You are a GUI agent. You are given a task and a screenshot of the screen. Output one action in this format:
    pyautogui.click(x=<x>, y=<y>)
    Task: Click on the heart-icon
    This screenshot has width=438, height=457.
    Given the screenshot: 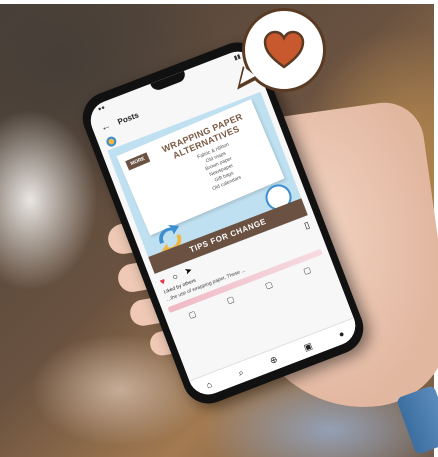 What is the action you would take?
    pyautogui.click(x=284, y=49)
    